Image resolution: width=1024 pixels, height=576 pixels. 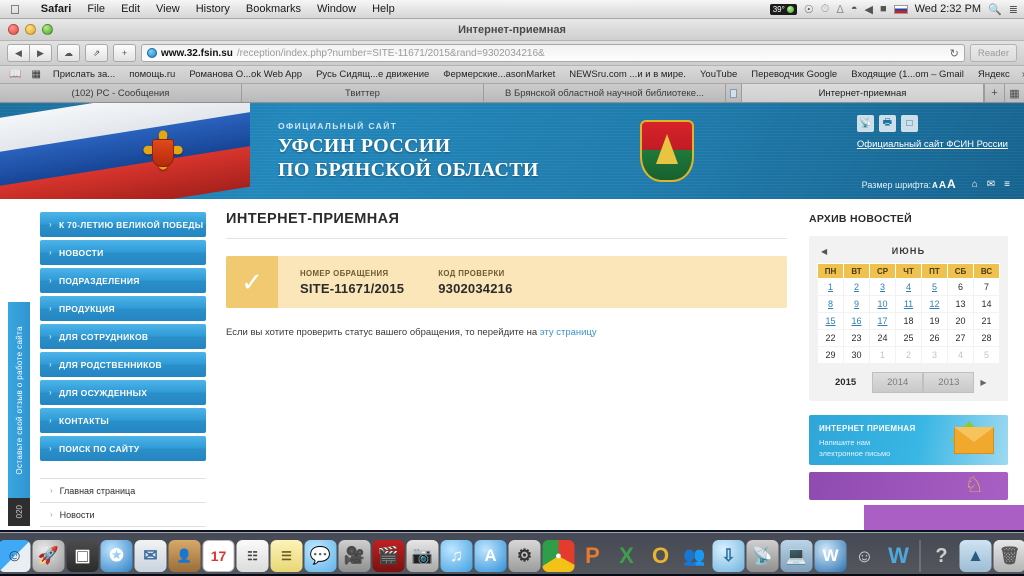 What do you see at coordinates (783, 9) in the screenshot?
I see `temperature-indicator: 39°` at bounding box center [783, 9].